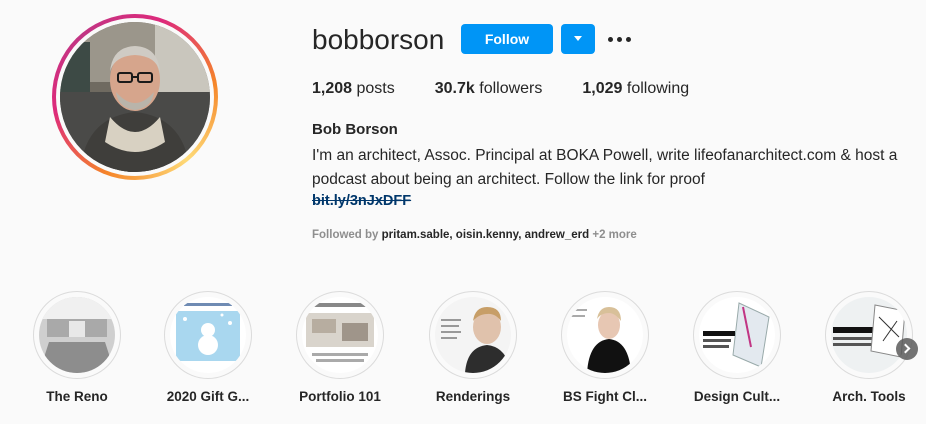 This screenshot has width=926, height=424. I want to click on highlight-label: Arch. Tools, so click(869, 396).